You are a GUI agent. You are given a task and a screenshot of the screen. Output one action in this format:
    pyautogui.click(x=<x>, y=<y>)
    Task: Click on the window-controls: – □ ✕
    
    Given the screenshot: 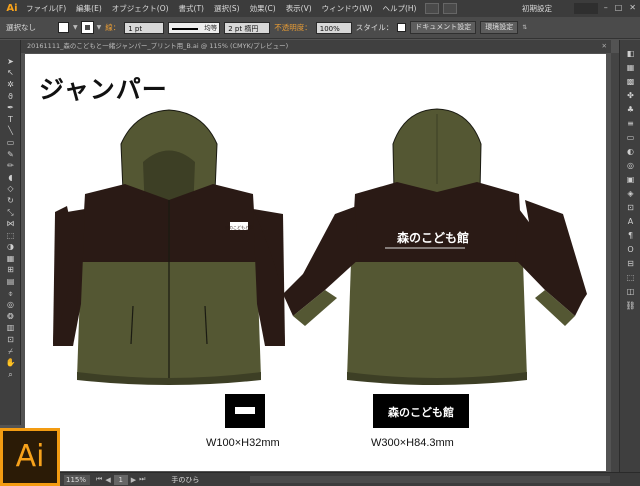 What is the action you would take?
    pyautogui.click(x=620, y=7)
    